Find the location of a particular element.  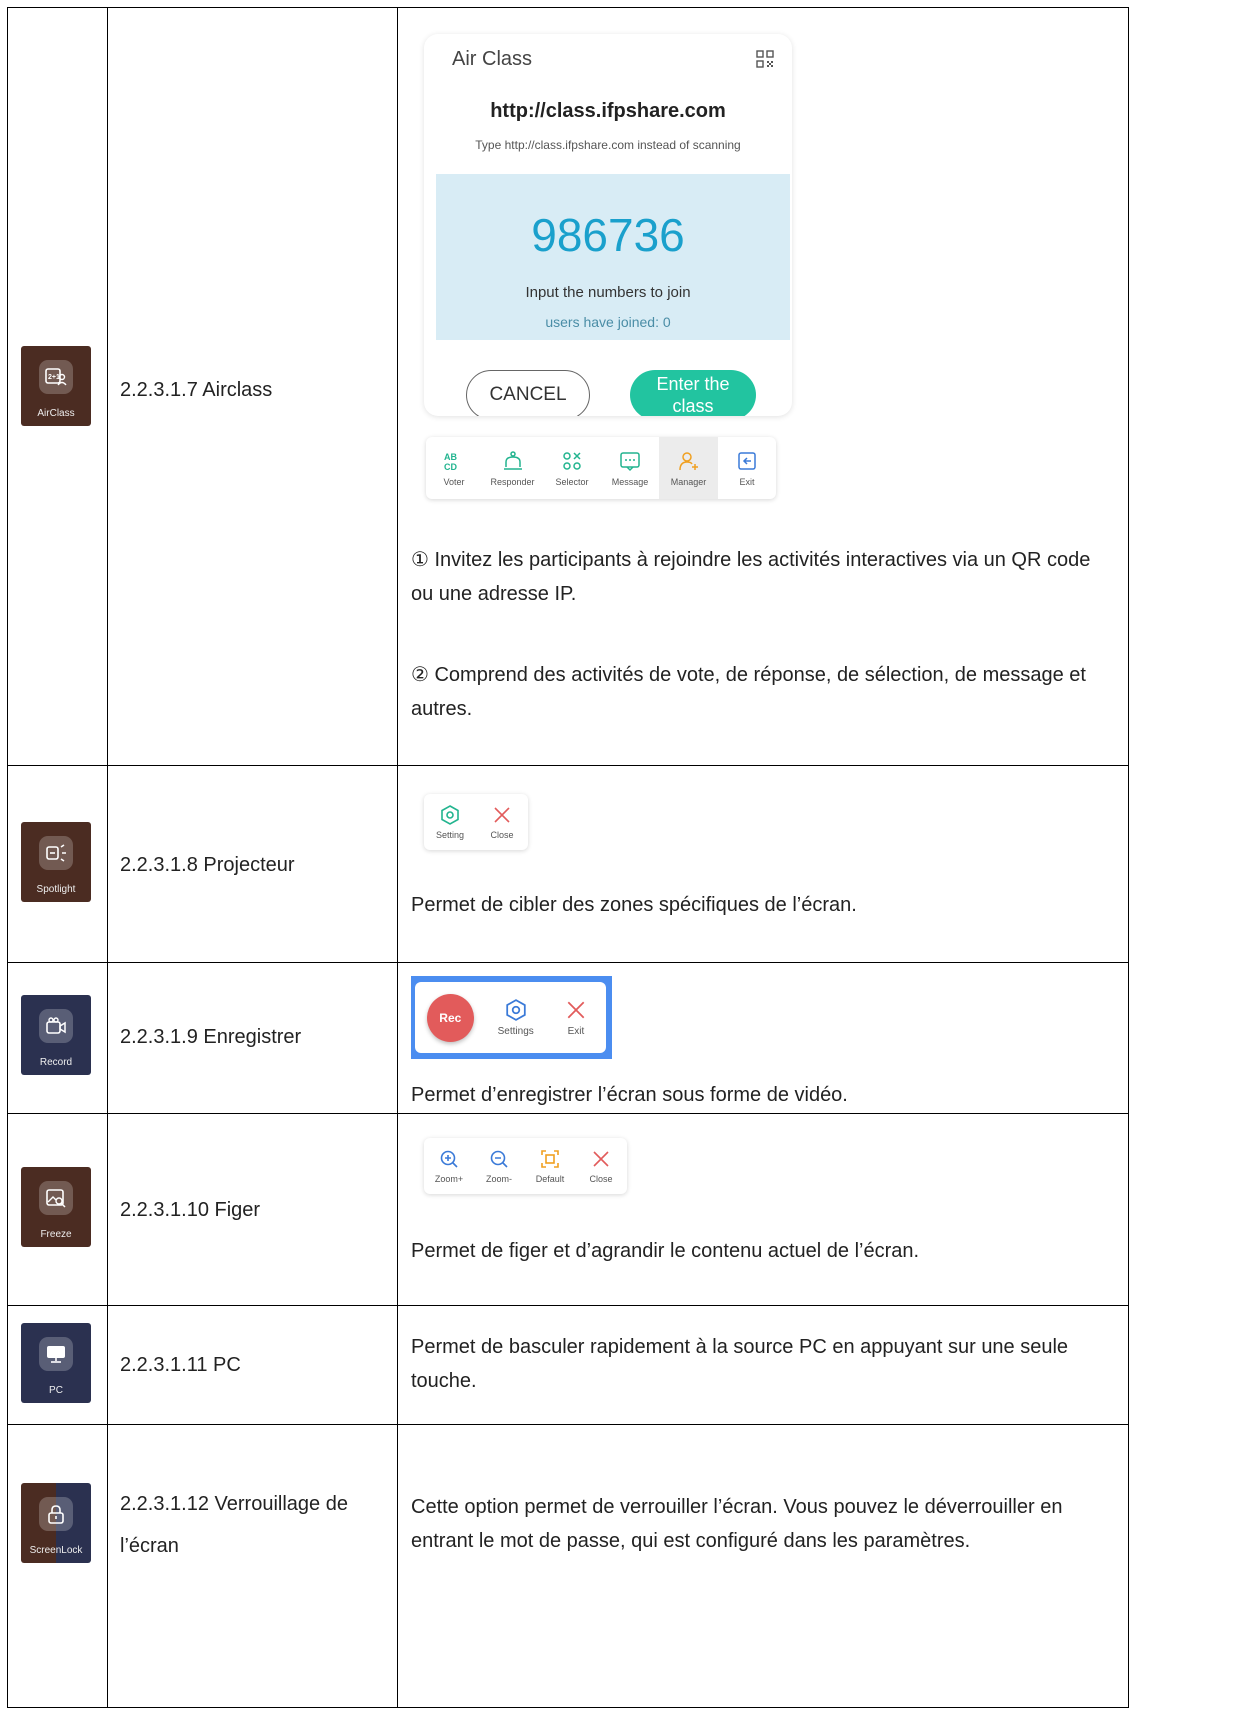

setting-tool: Setting is located at coordinates (450, 822).